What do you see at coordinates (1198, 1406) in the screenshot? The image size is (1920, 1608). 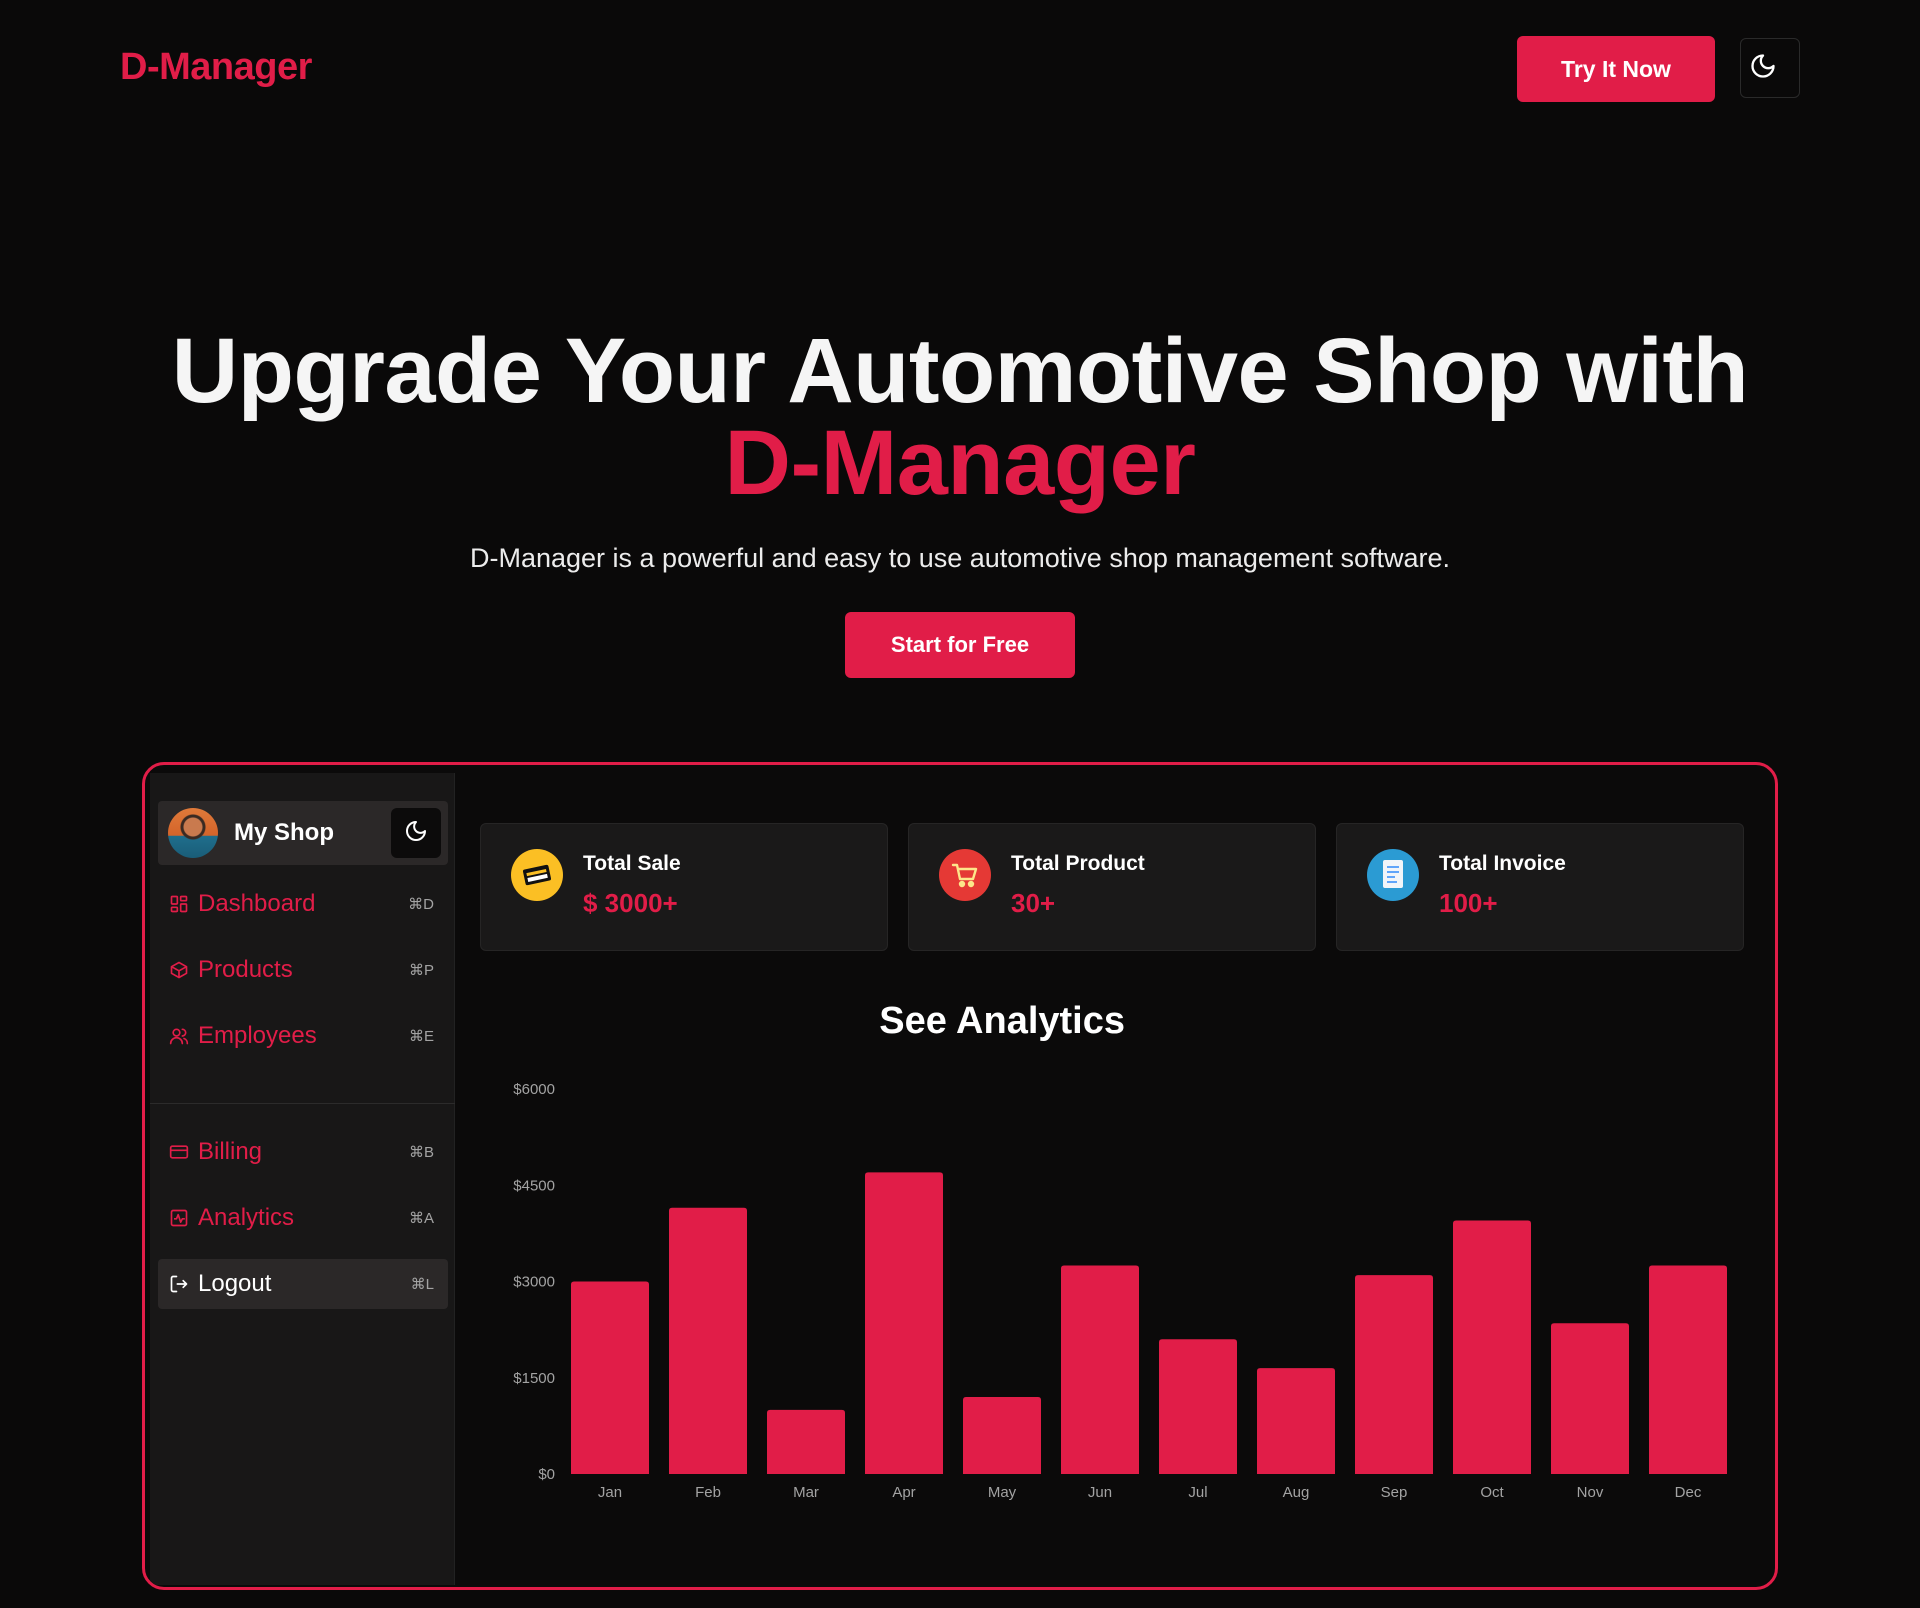 I see `bar-jul` at bounding box center [1198, 1406].